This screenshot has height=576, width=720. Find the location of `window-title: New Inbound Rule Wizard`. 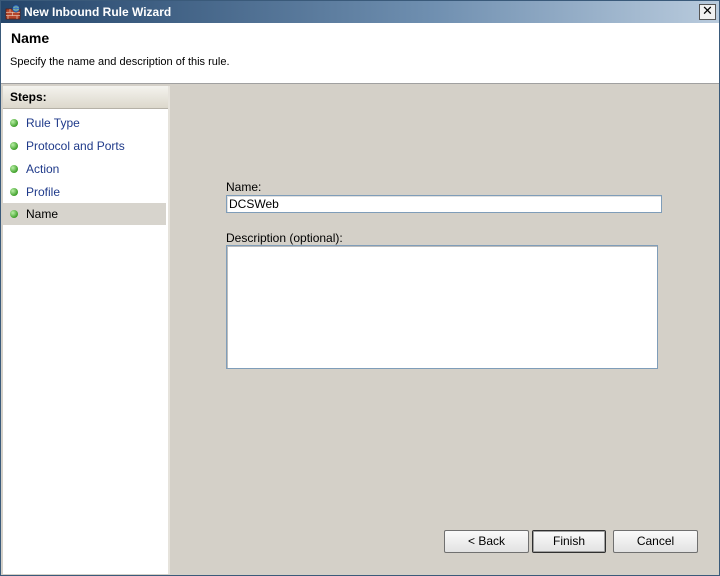

window-title: New Inbound Rule Wizard is located at coordinates (98, 12).